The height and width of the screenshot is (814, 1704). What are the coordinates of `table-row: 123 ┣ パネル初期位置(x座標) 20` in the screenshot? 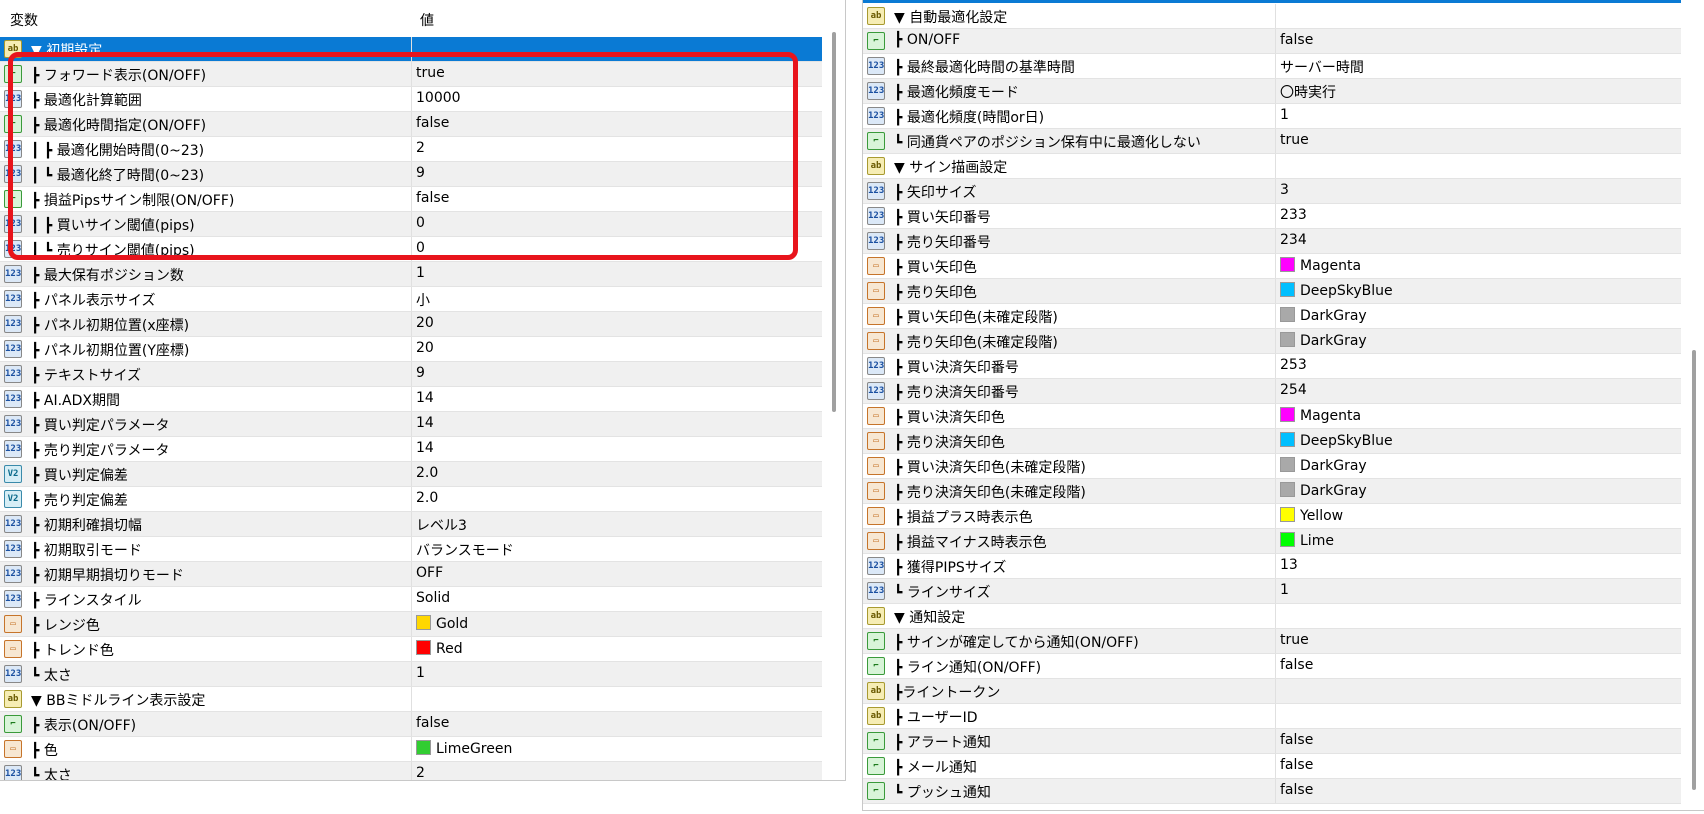 It's located at (411, 324).